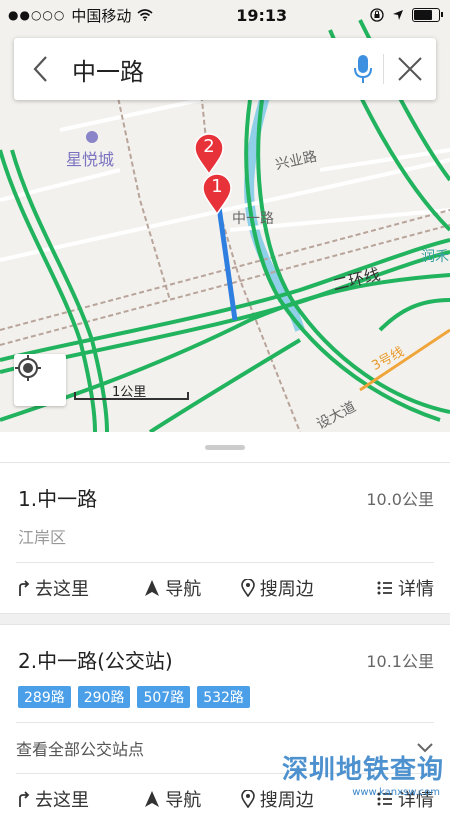  I want to click on marker-1-label: 1, so click(217, 186).